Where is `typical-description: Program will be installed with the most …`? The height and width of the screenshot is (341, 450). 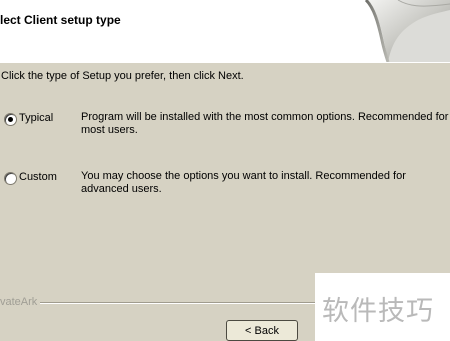 typical-description: Program will be installed with the most … is located at coordinates (265, 123).